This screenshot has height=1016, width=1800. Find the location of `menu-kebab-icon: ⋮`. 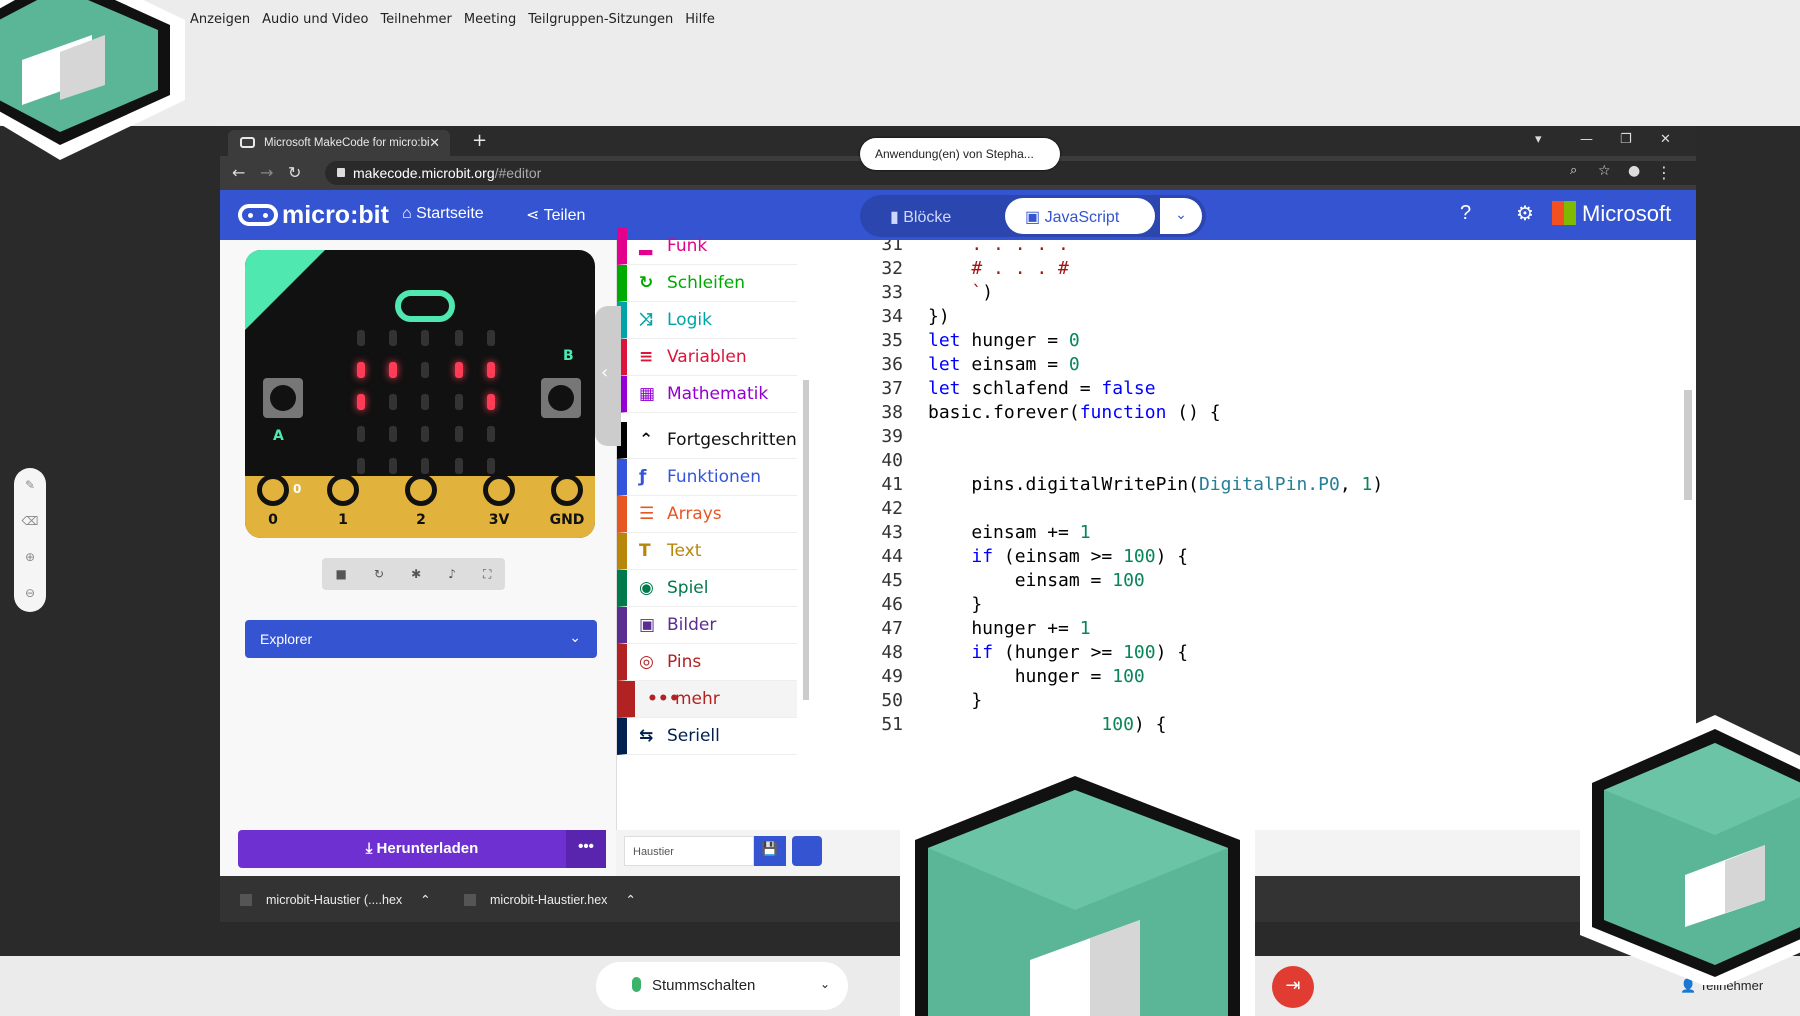

menu-kebab-icon: ⋮ is located at coordinates (1664, 172).